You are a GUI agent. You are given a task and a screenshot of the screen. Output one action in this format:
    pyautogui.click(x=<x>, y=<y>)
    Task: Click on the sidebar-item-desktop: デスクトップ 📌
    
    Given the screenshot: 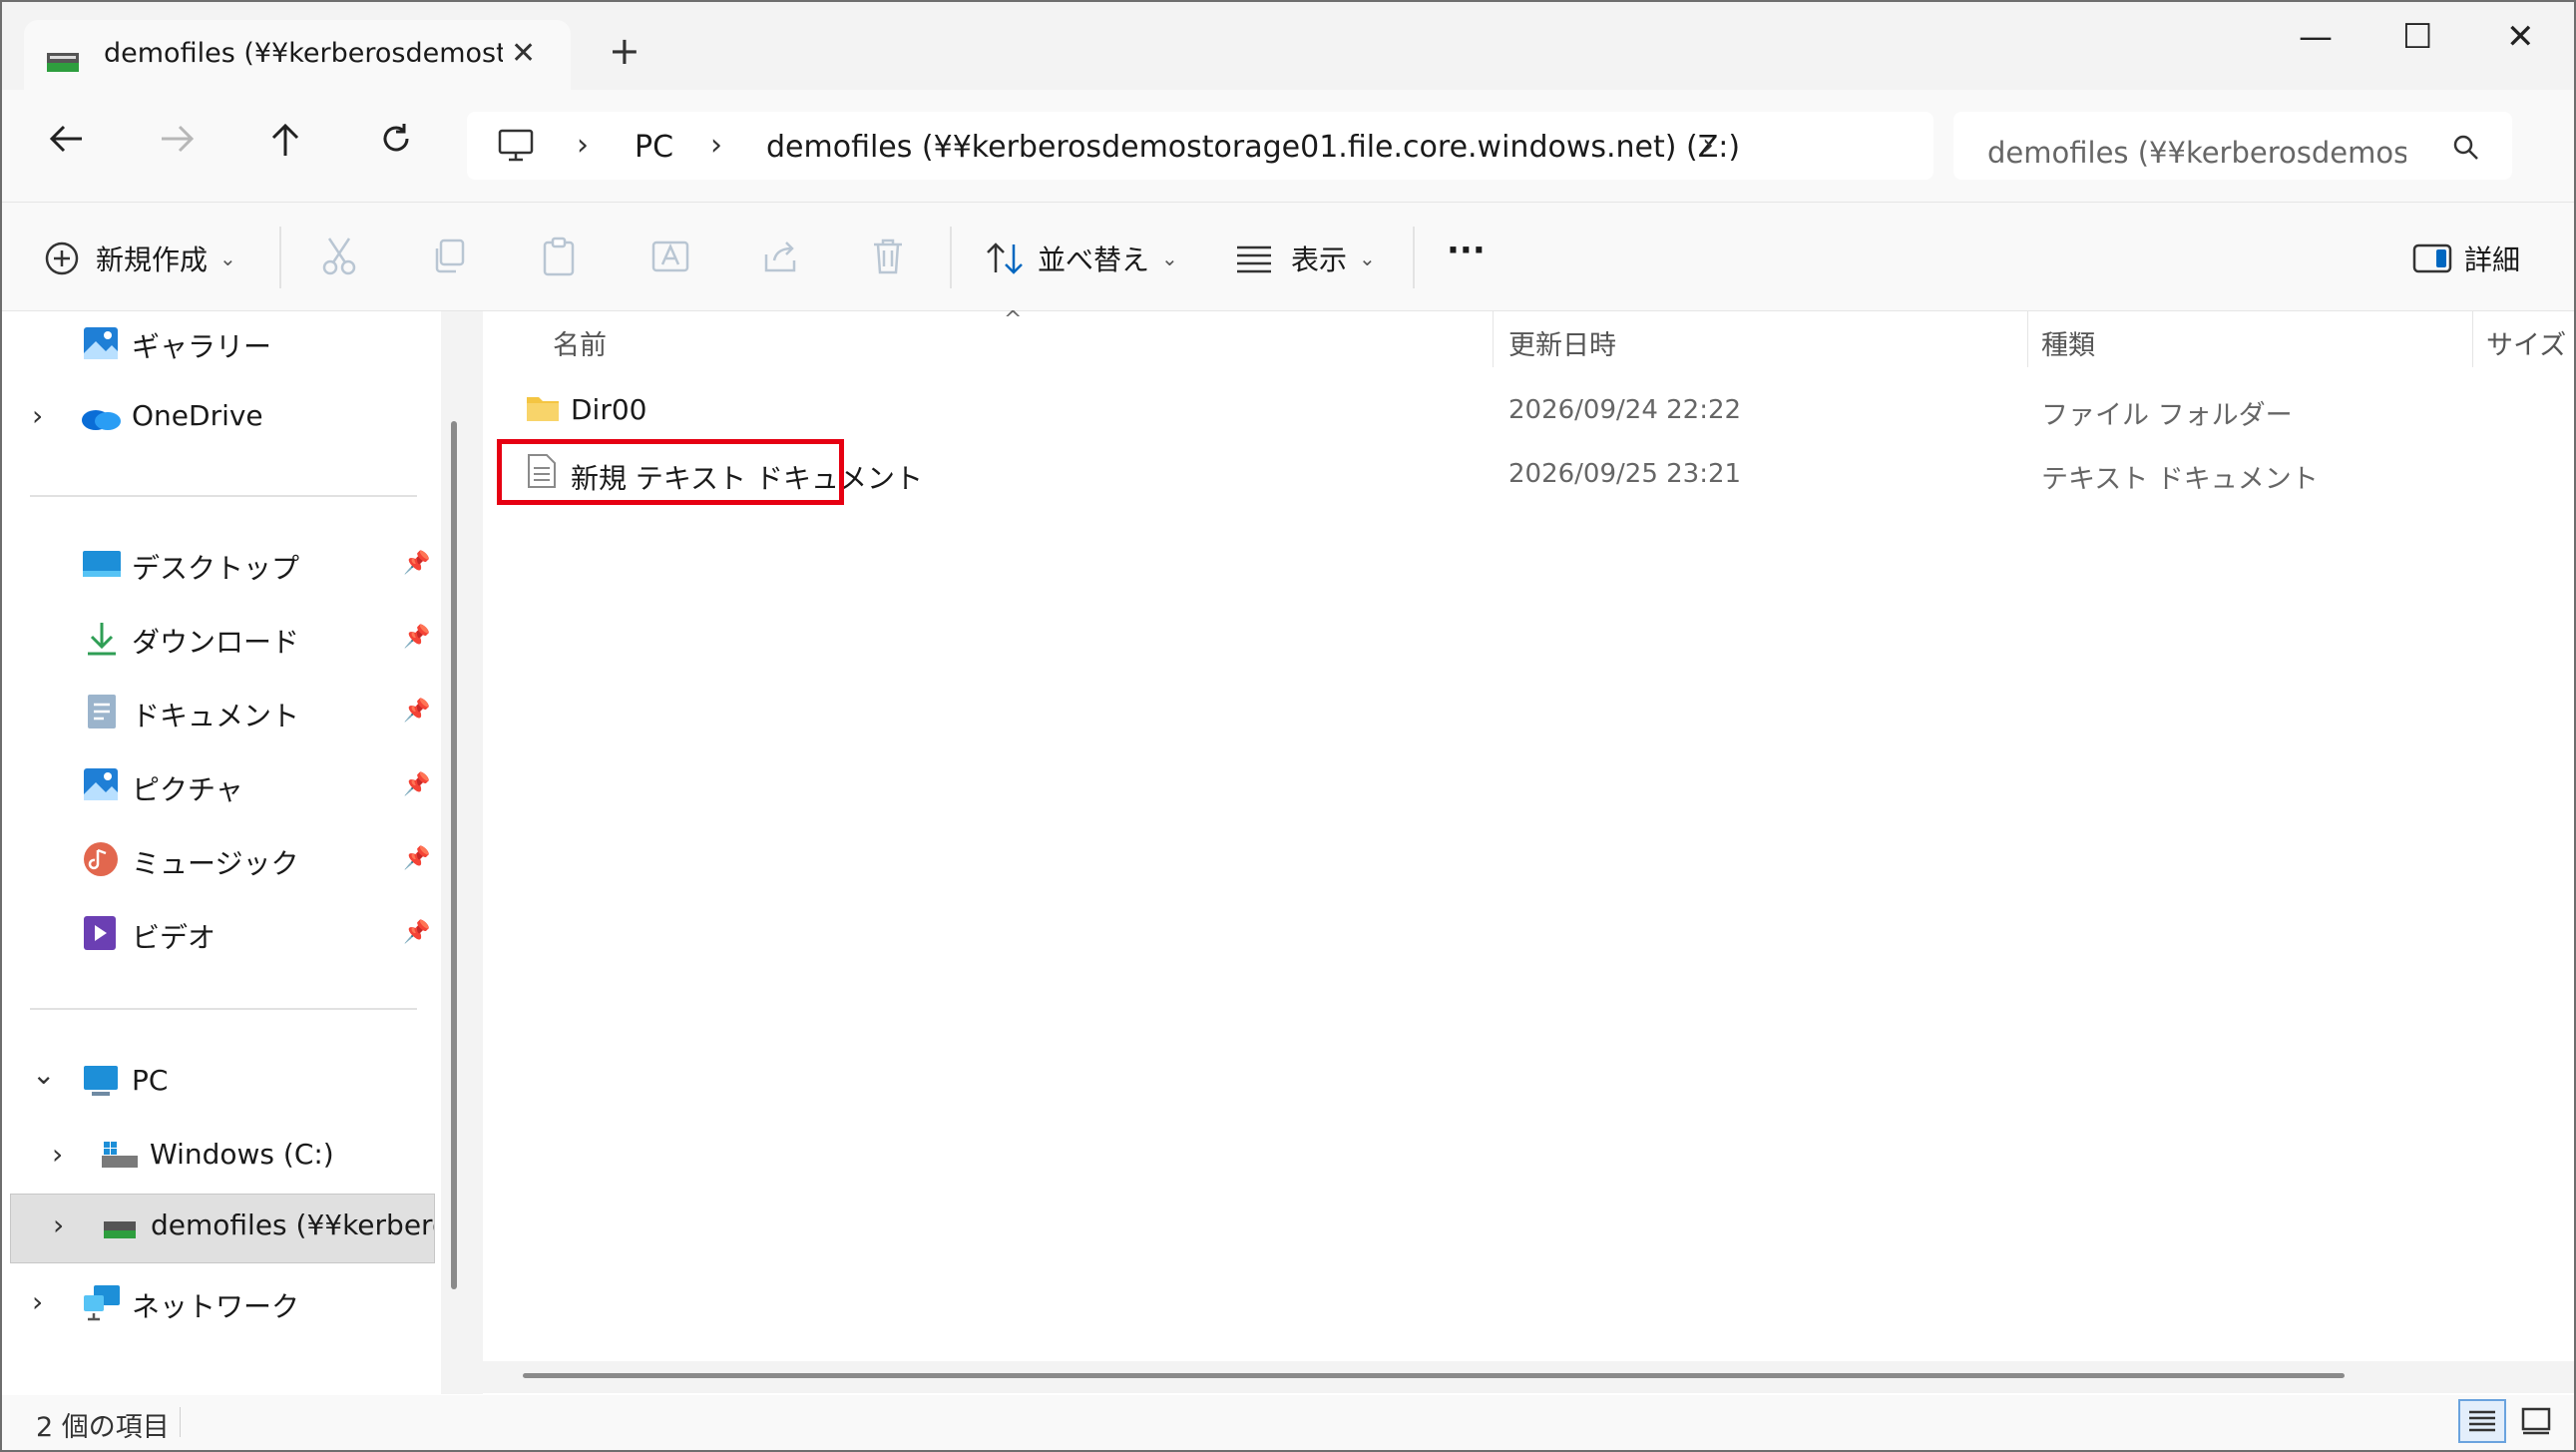 What is the action you would take?
    pyautogui.click(x=219, y=566)
    